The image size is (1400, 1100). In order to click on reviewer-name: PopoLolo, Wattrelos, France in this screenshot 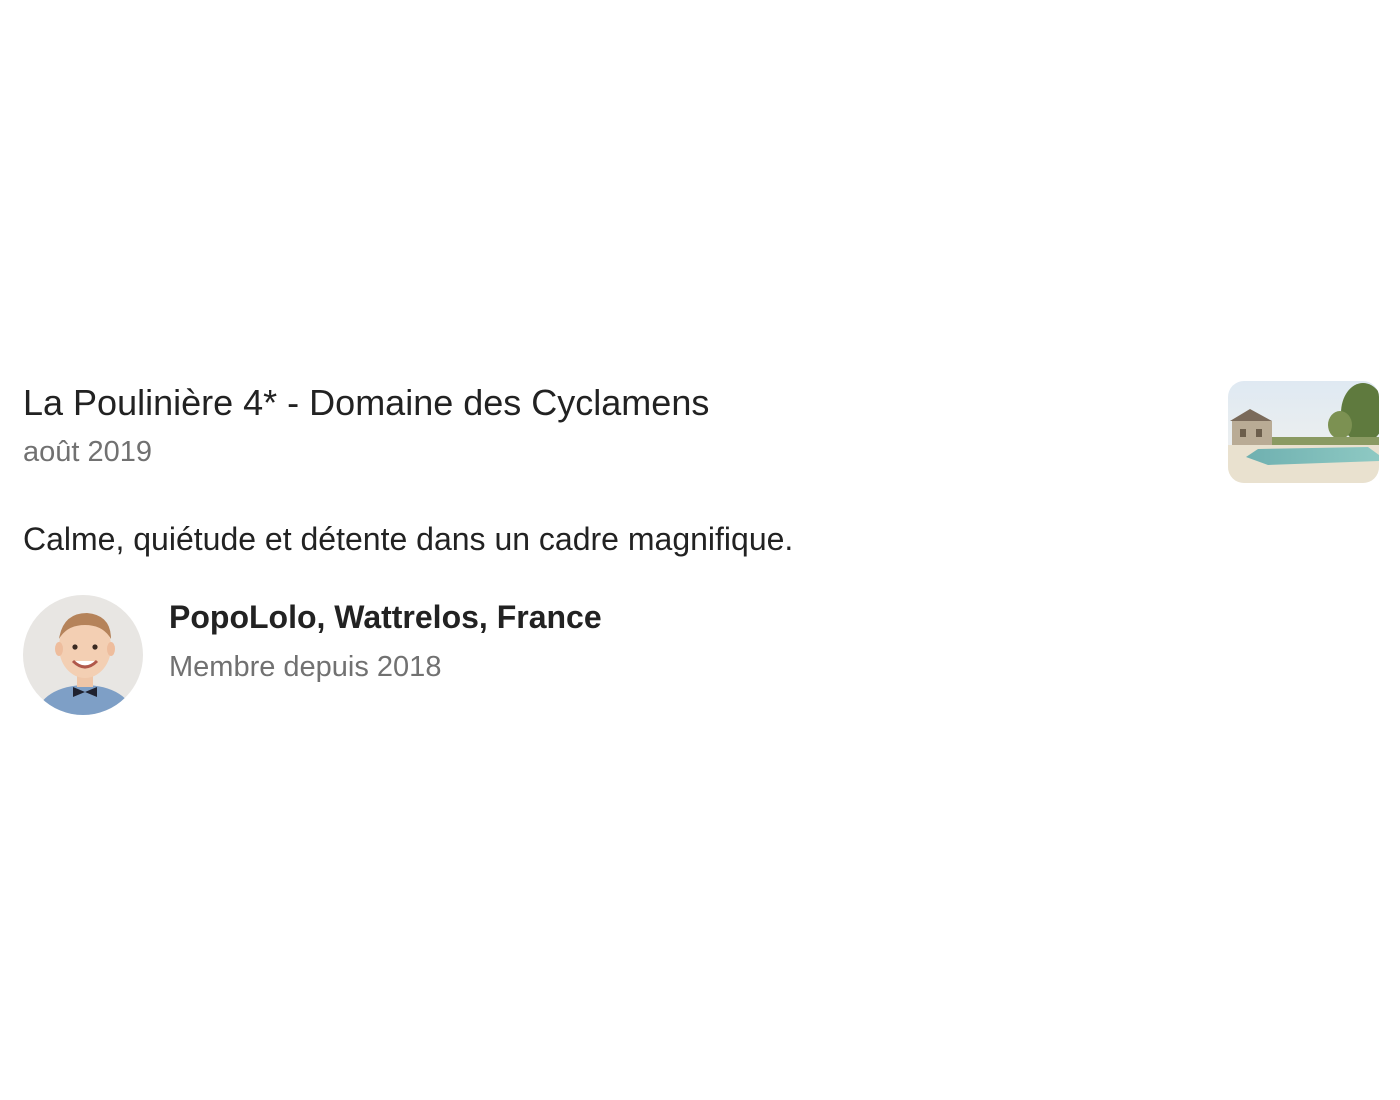, I will do `click(385, 617)`.